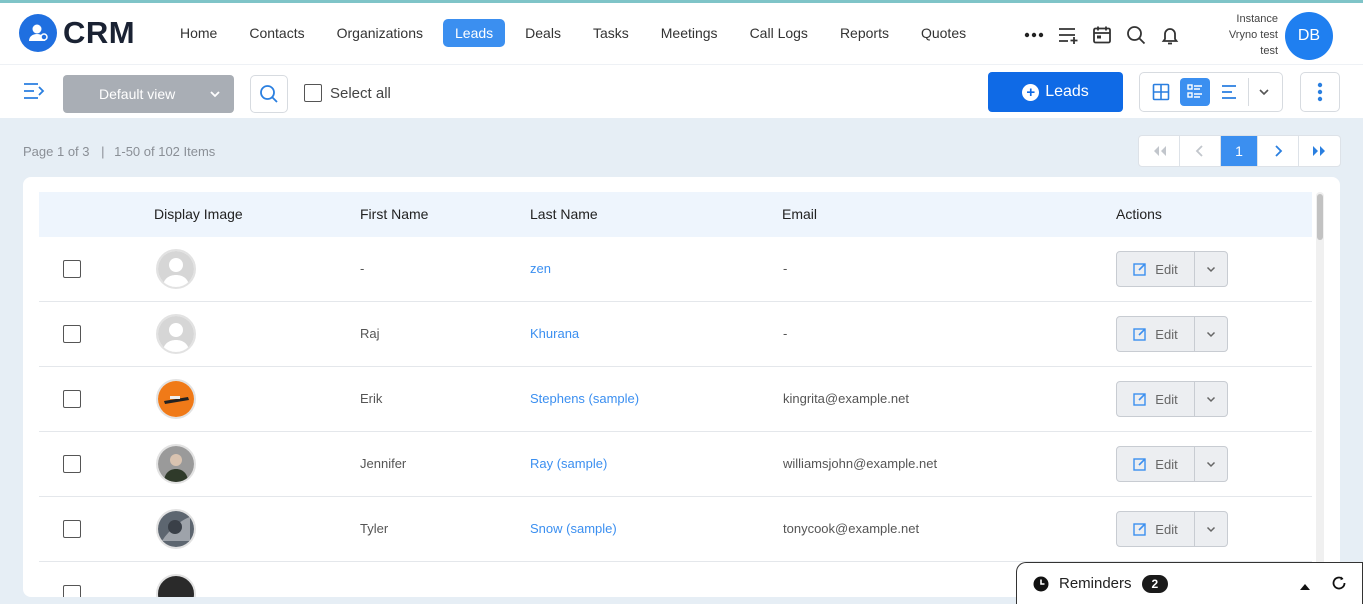  I want to click on last-name-link: Ray (sample), so click(568, 463).